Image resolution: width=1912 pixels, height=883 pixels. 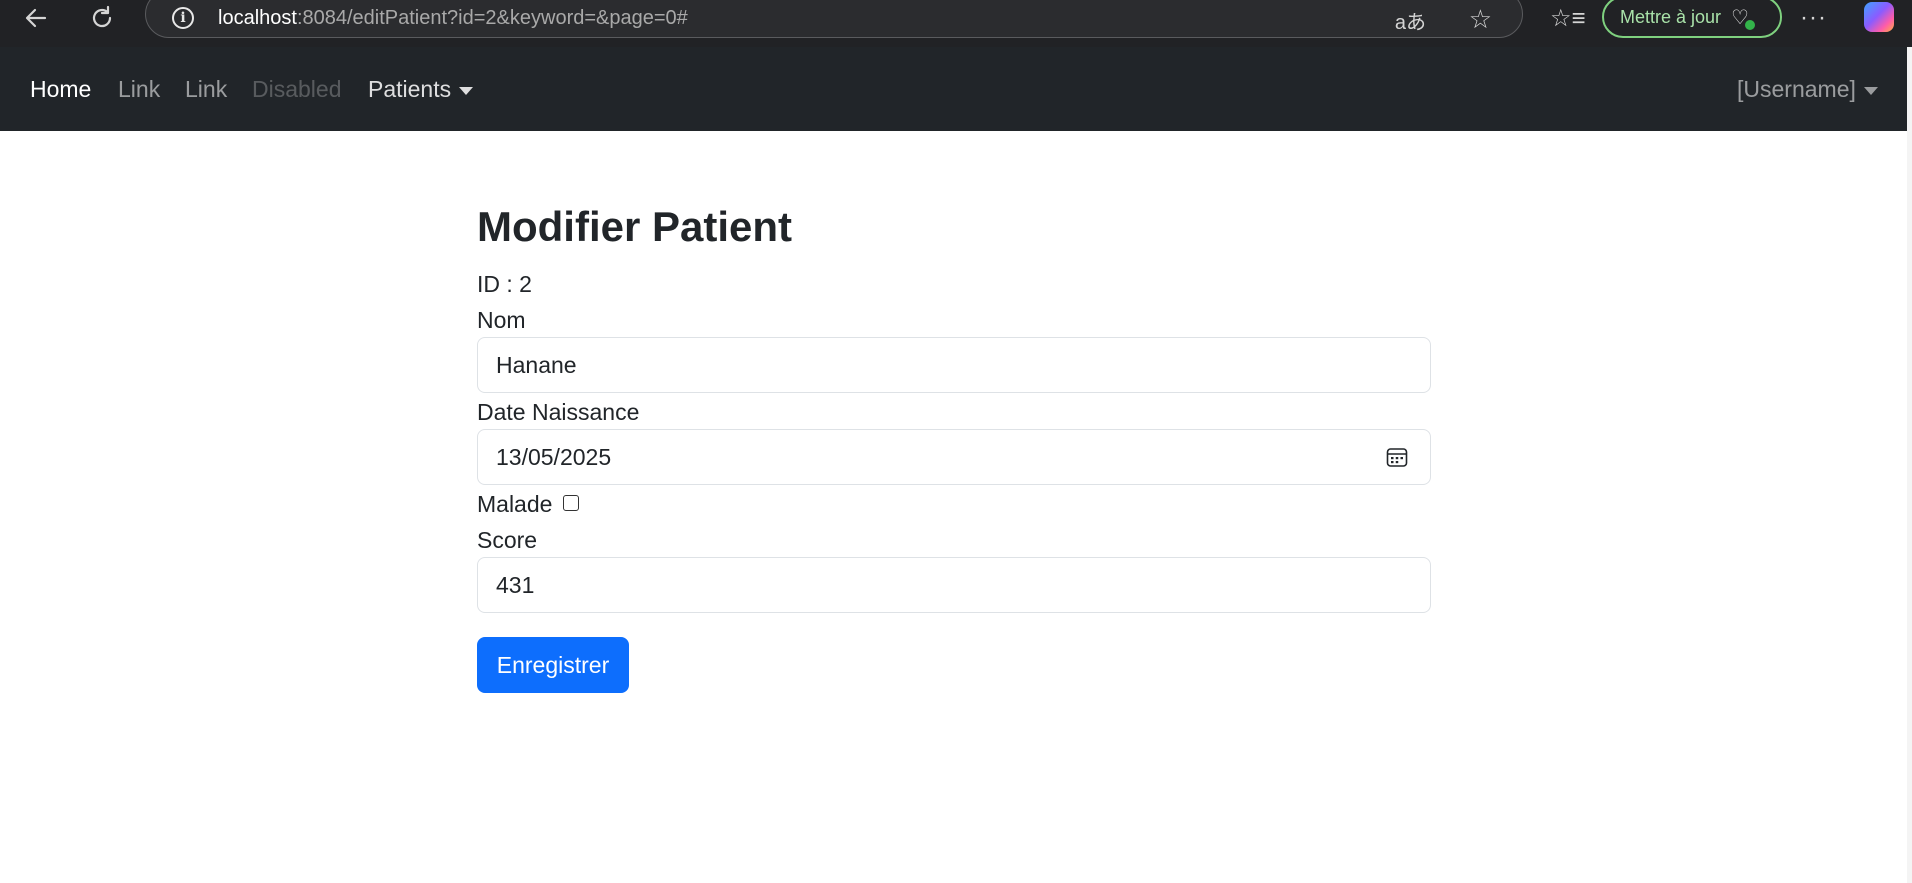 What do you see at coordinates (554, 457) in the screenshot?
I see `date-naissance-value: 13/05/2025` at bounding box center [554, 457].